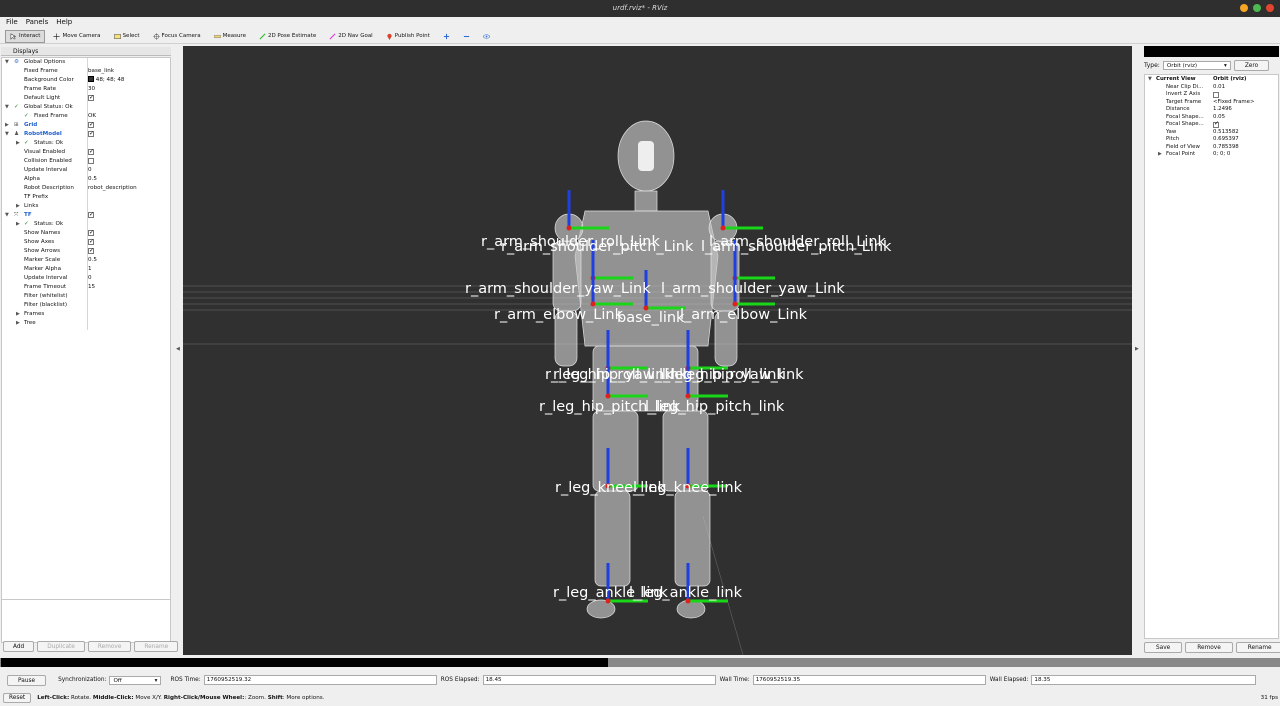 This screenshot has width=1280, height=706. I want to click on move-camera-tool: Move Camera, so click(76, 36).